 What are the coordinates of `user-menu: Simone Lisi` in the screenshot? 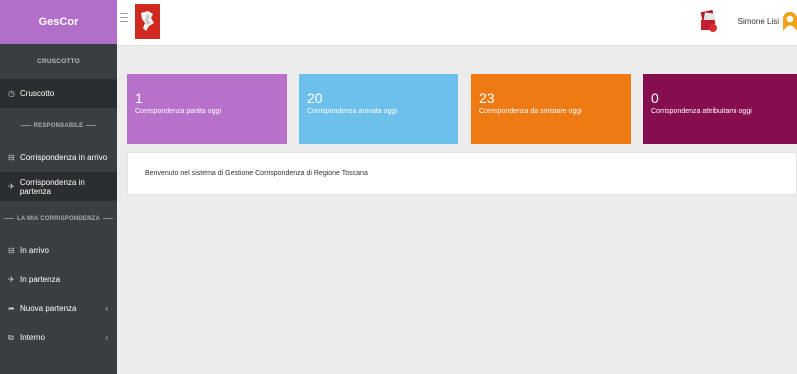 It's located at (747, 21).